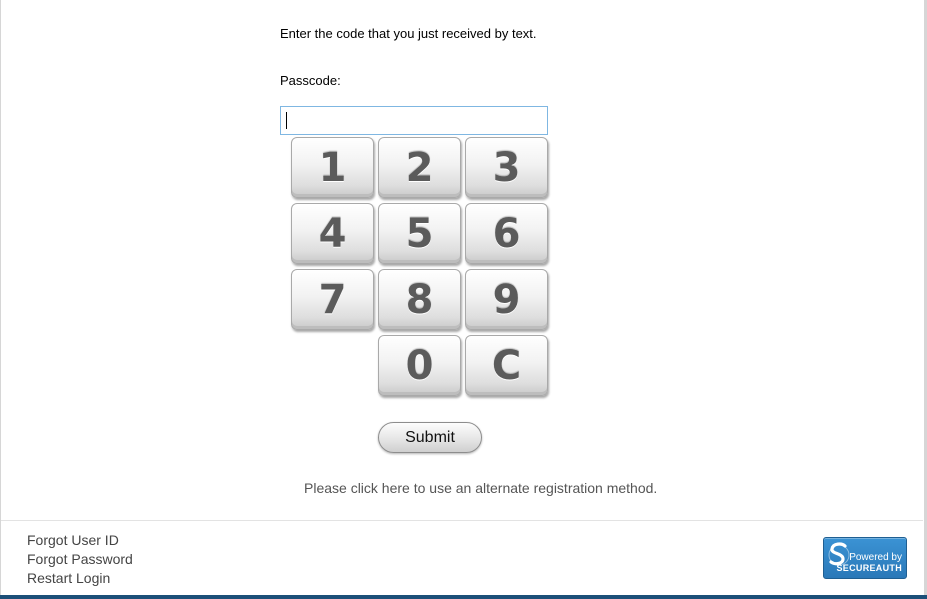 The width and height of the screenshot is (927, 599). I want to click on keypad-key-7: 7, so click(332, 299).